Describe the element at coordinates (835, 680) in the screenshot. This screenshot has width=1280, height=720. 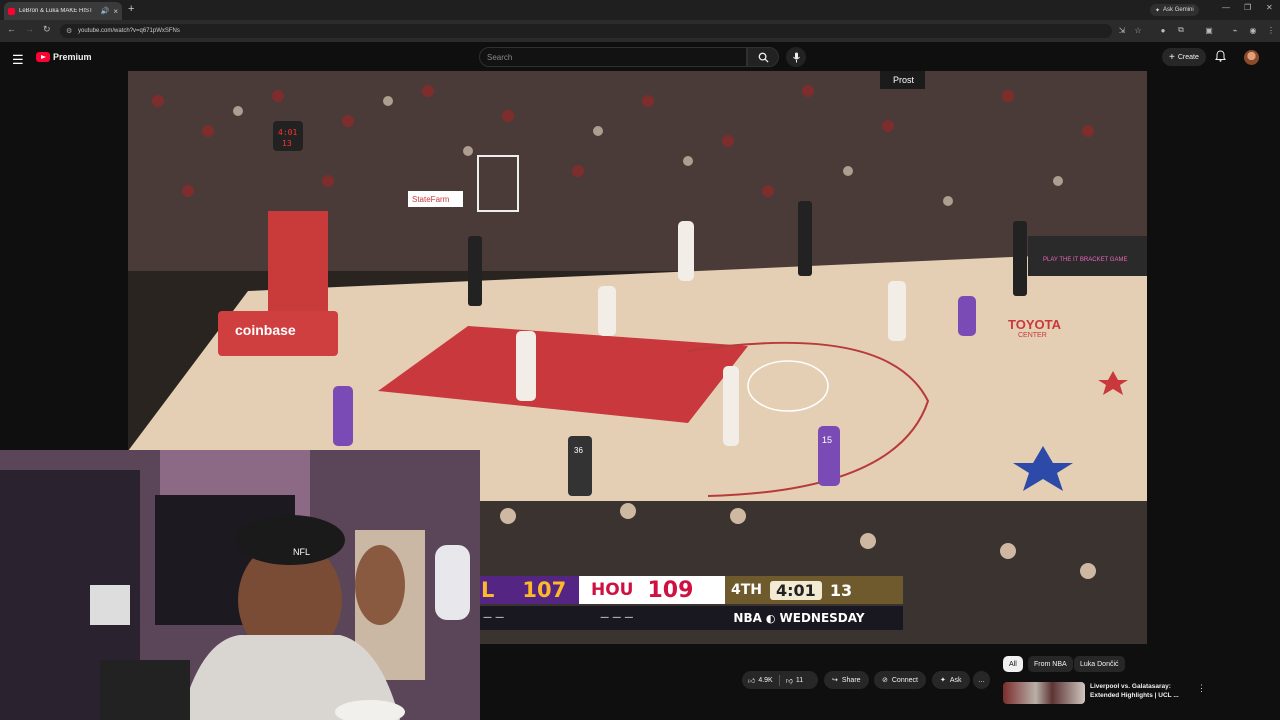
I see `share-icon: ↪` at that location.